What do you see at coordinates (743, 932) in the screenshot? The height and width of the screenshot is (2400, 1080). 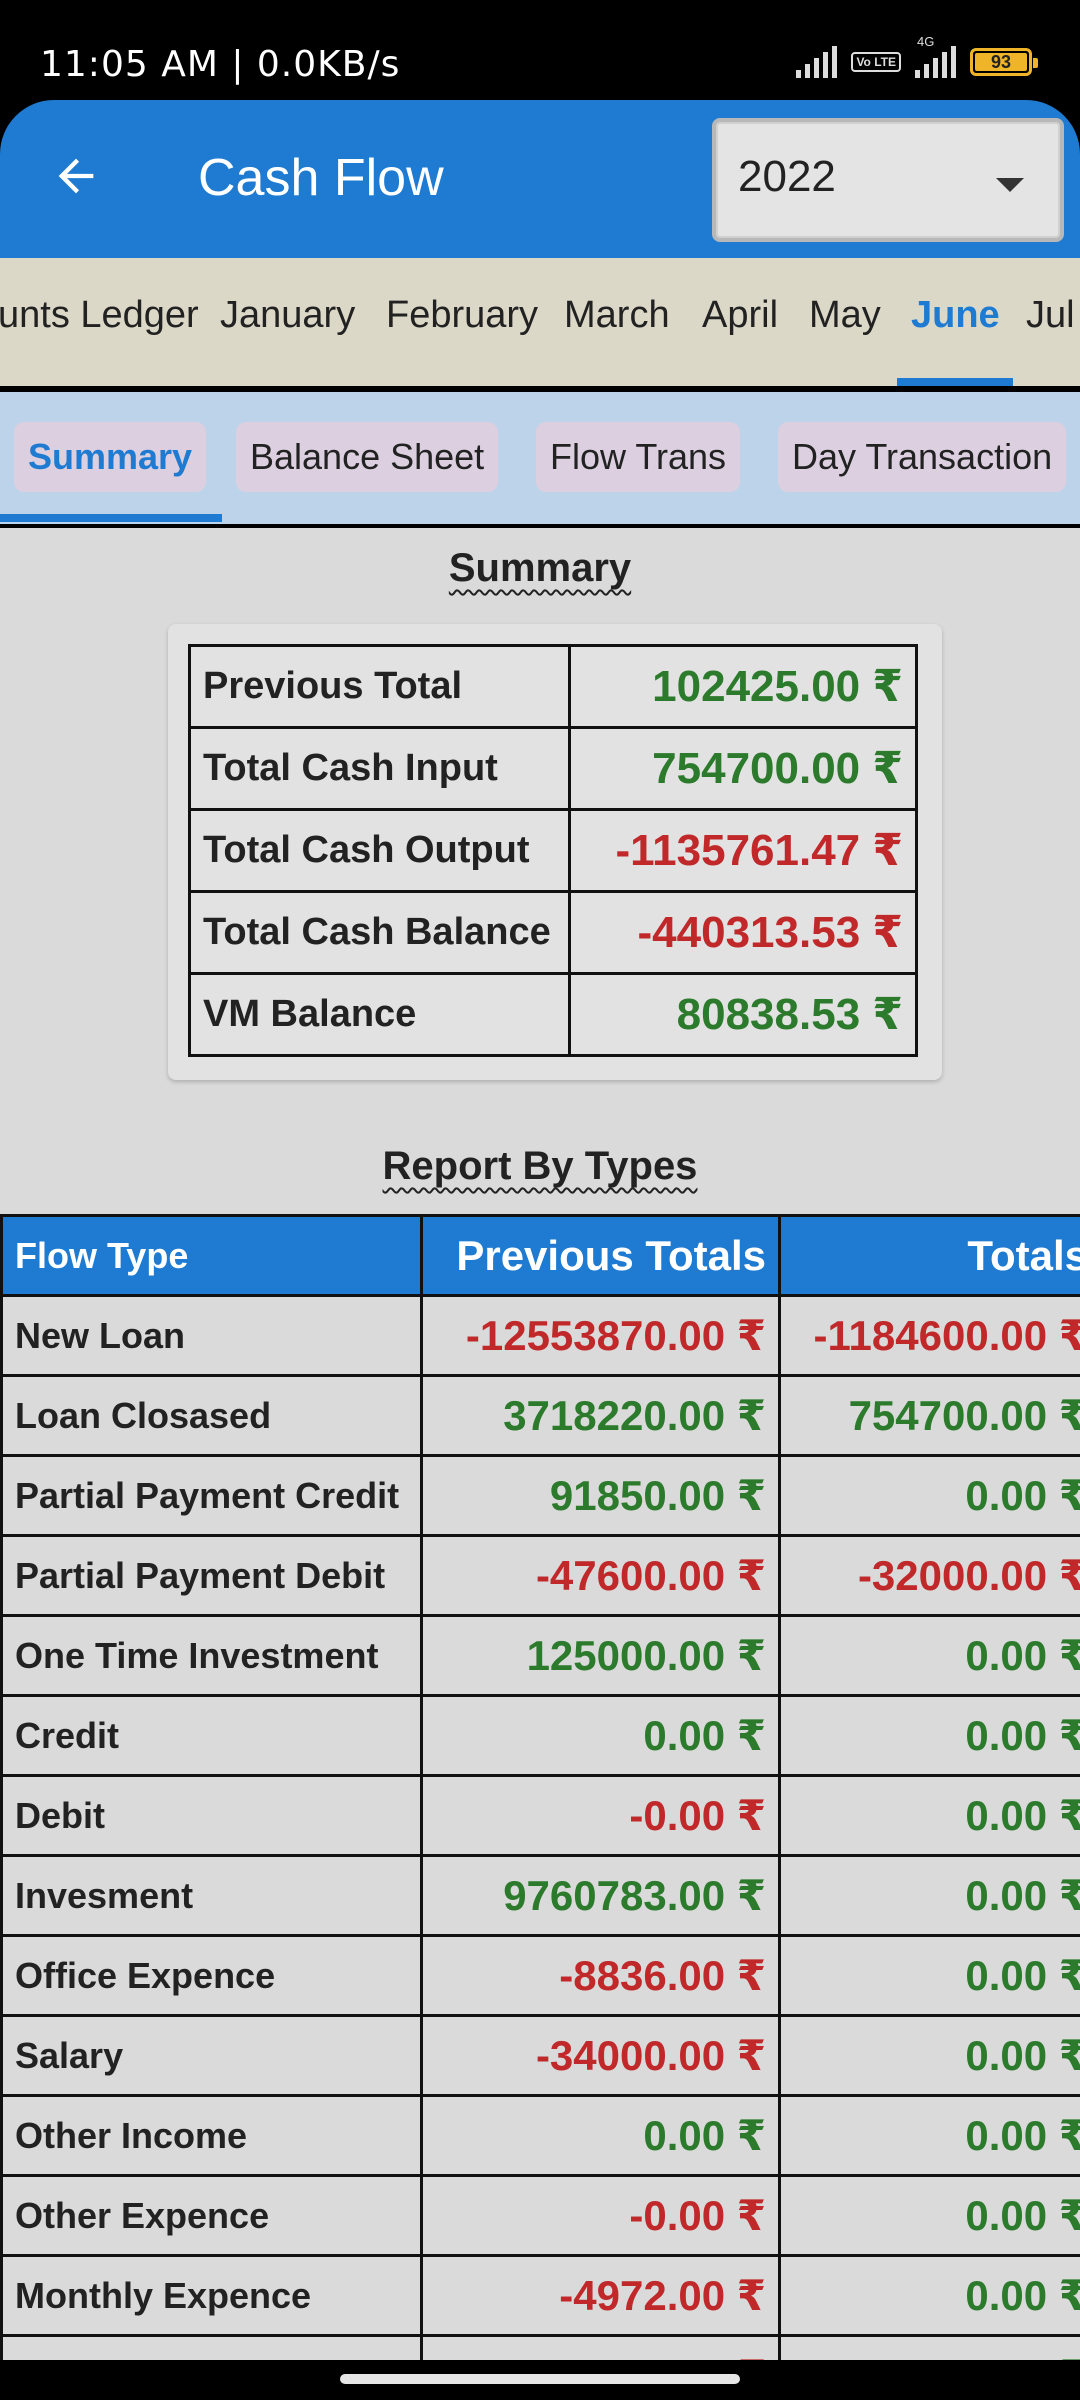 I see `summary-value: -440313.53 ₹` at bounding box center [743, 932].